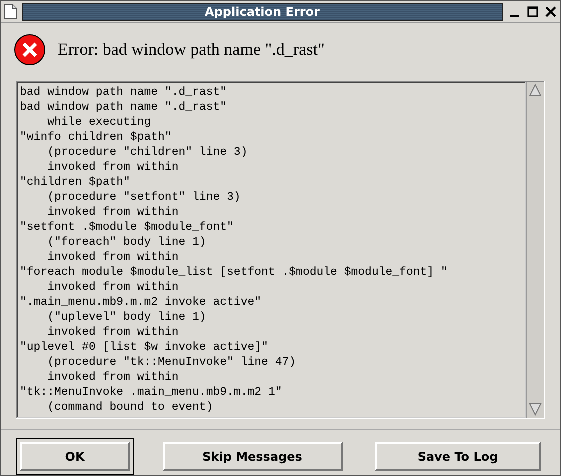 This screenshot has width=561, height=476. What do you see at coordinates (172, 362) in the screenshot?
I see `trace-line: (procedure "tk::MenuInvoke" line 47)` at bounding box center [172, 362].